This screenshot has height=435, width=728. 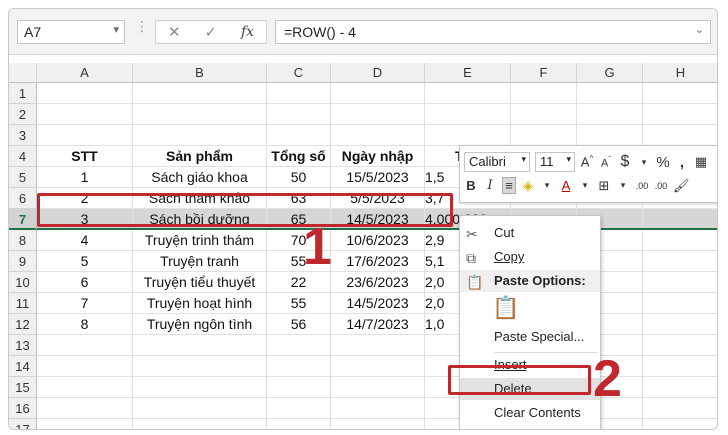 What do you see at coordinates (606, 162) in the screenshot?
I see `shrink-font-button: Aˇ` at bounding box center [606, 162].